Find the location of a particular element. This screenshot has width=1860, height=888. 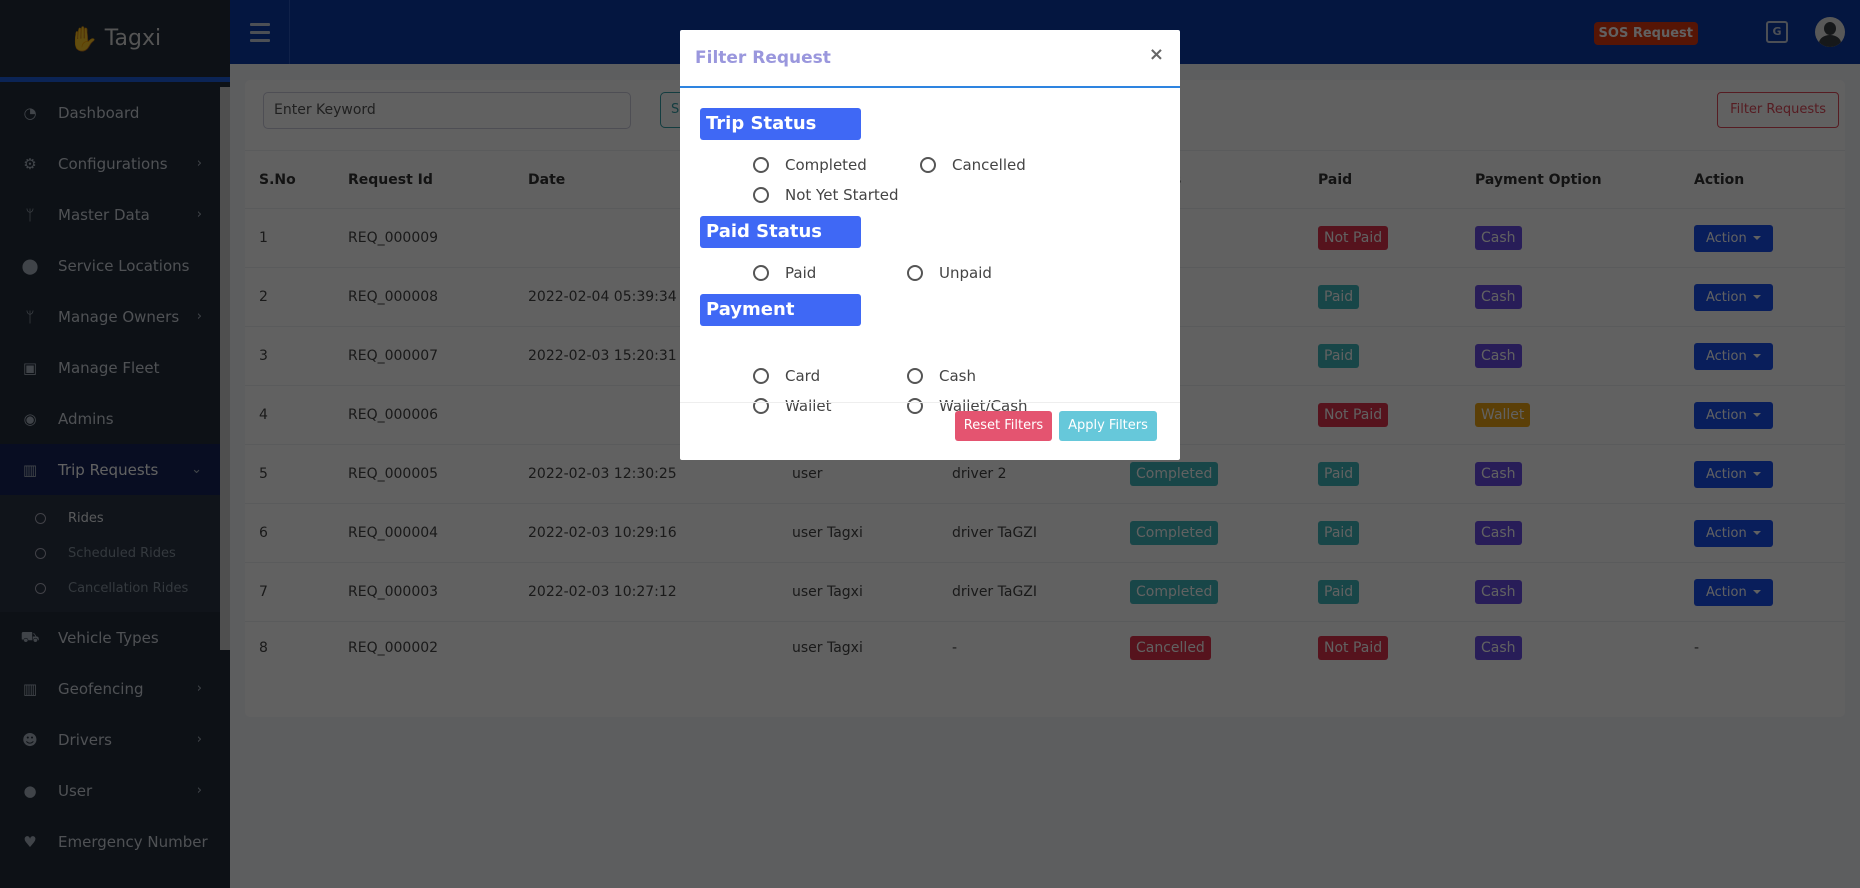

radio-group: Completed Cancelled Not Yet Started is located at coordinates (930, 180).